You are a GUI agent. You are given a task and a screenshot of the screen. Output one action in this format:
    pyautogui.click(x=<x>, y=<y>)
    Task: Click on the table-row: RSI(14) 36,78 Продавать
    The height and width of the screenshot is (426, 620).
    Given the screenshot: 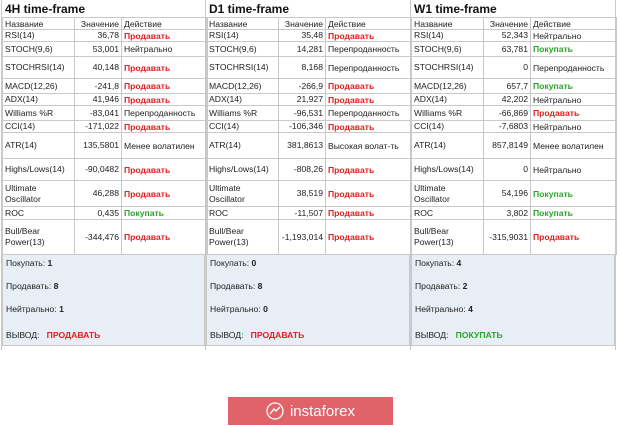 What is the action you would take?
    pyautogui.click(x=105, y=35)
    